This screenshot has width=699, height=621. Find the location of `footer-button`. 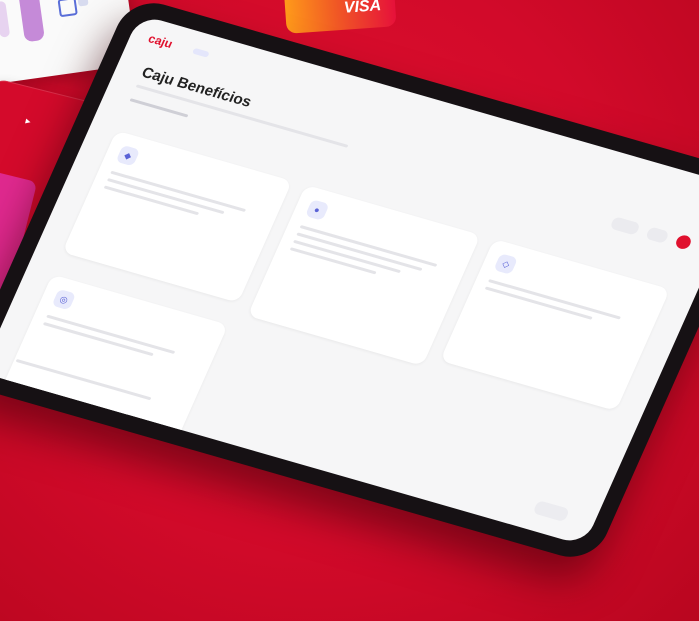

footer-button is located at coordinates (551, 511).